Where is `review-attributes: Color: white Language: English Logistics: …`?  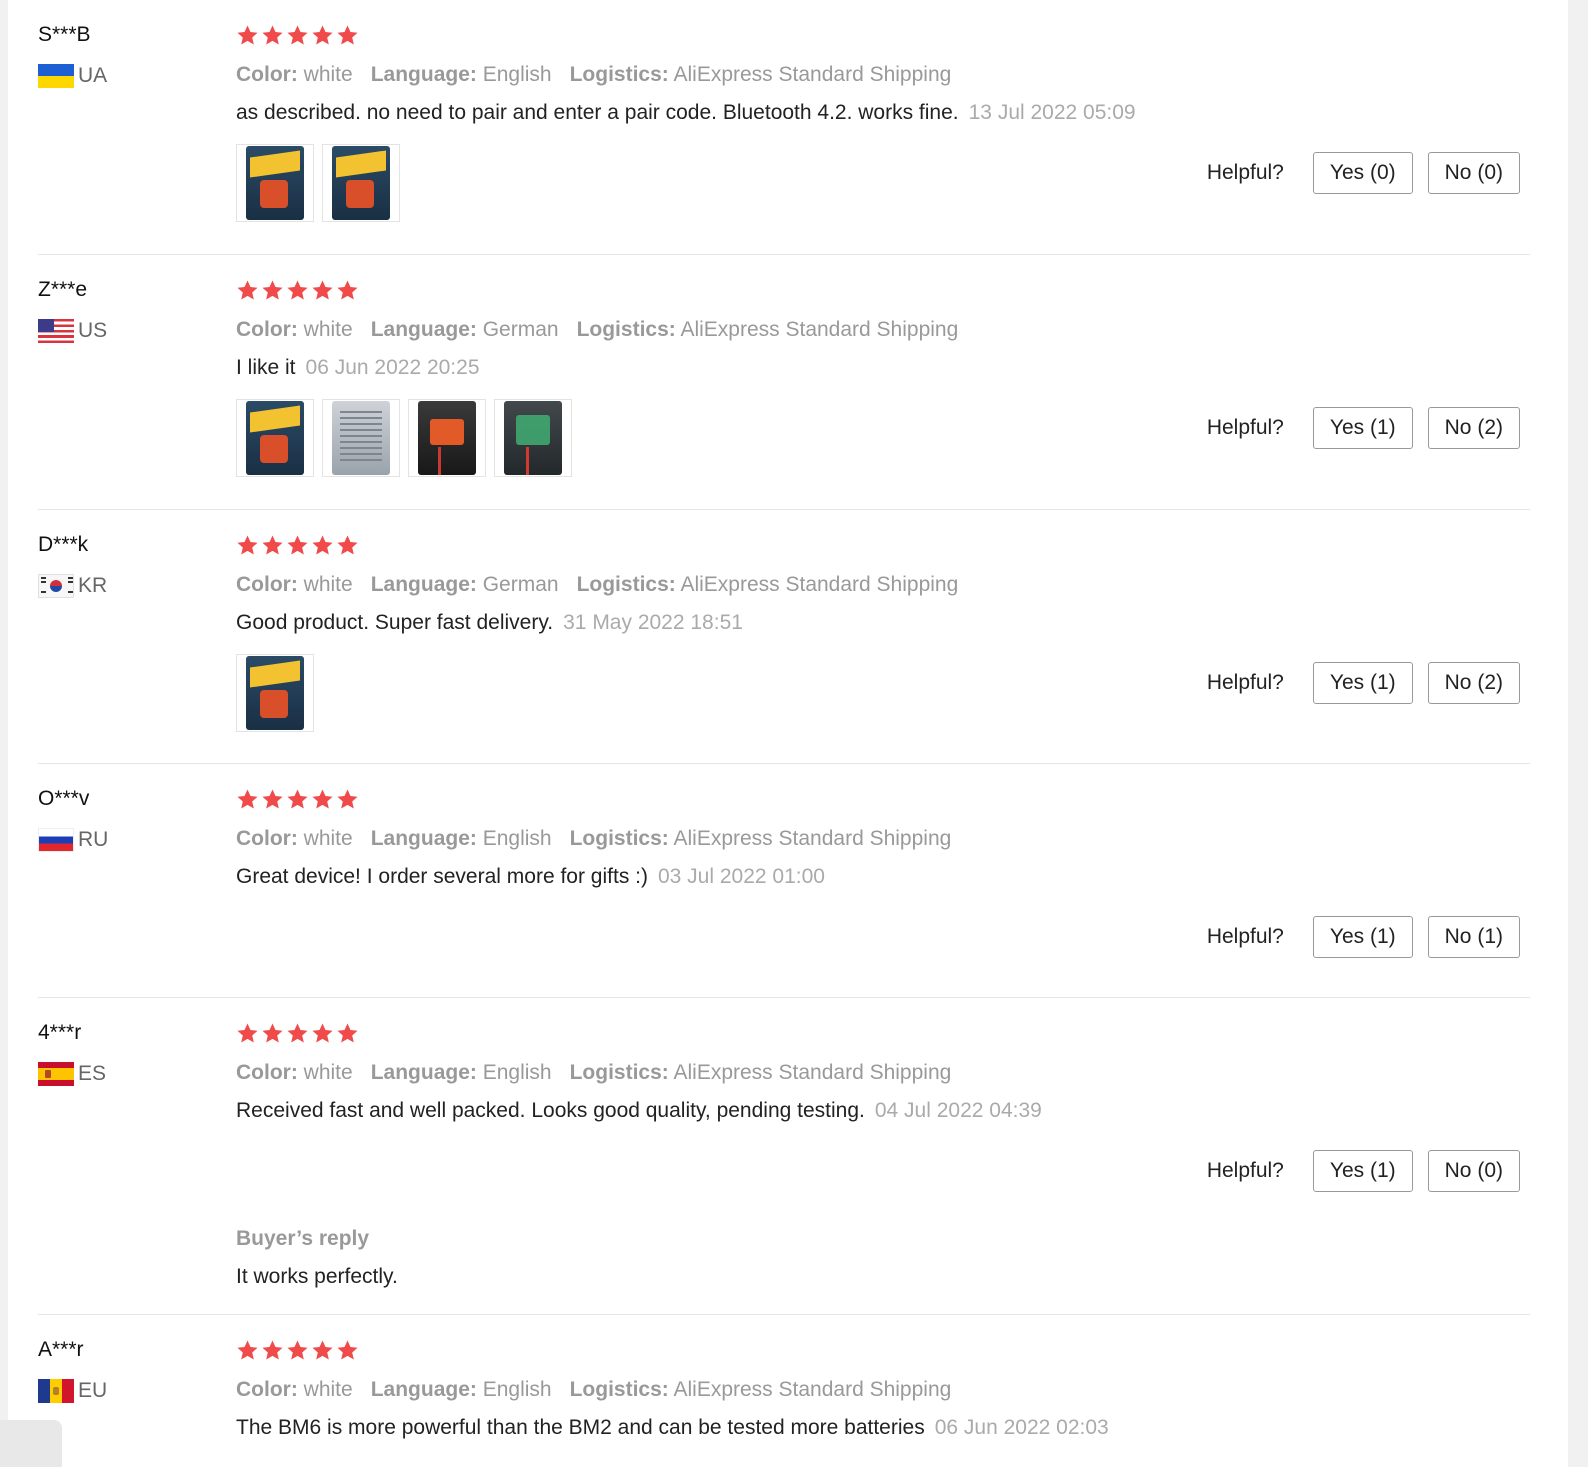
review-attributes: Color: white Language: English Logistics: … is located at coordinates (883, 1390).